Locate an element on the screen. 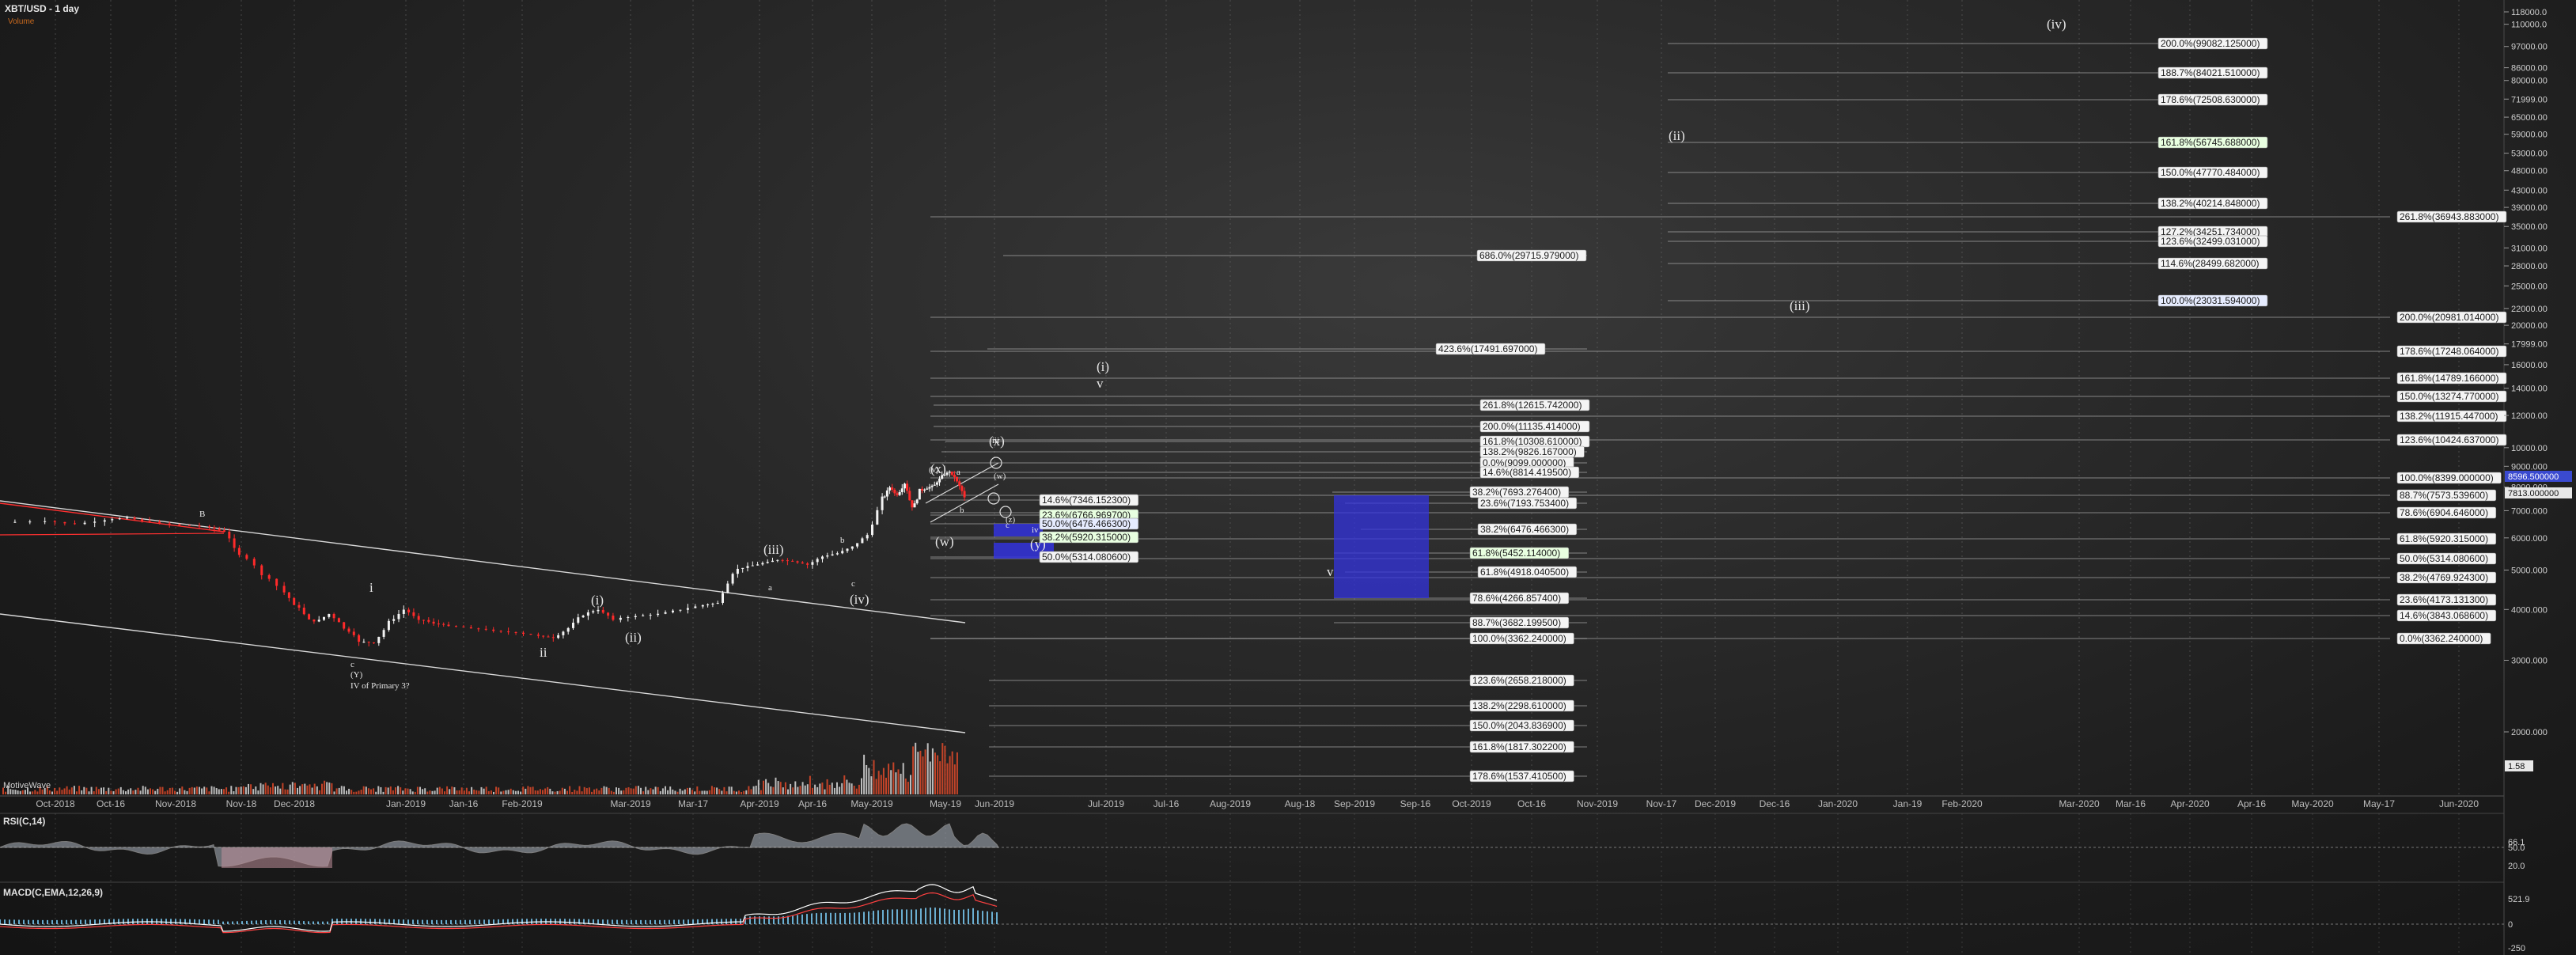 The image size is (2576, 955). fib-level-label: 38.2%(7693.276400) is located at coordinates (1516, 493).